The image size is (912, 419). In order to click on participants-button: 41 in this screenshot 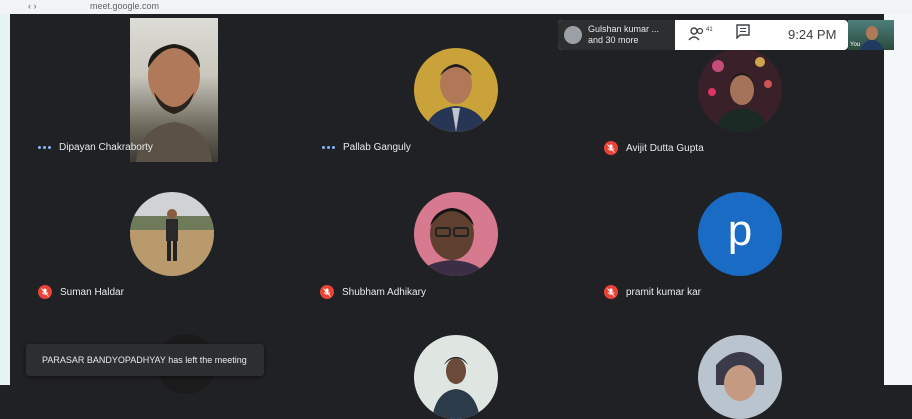, I will do `click(700, 34)`.